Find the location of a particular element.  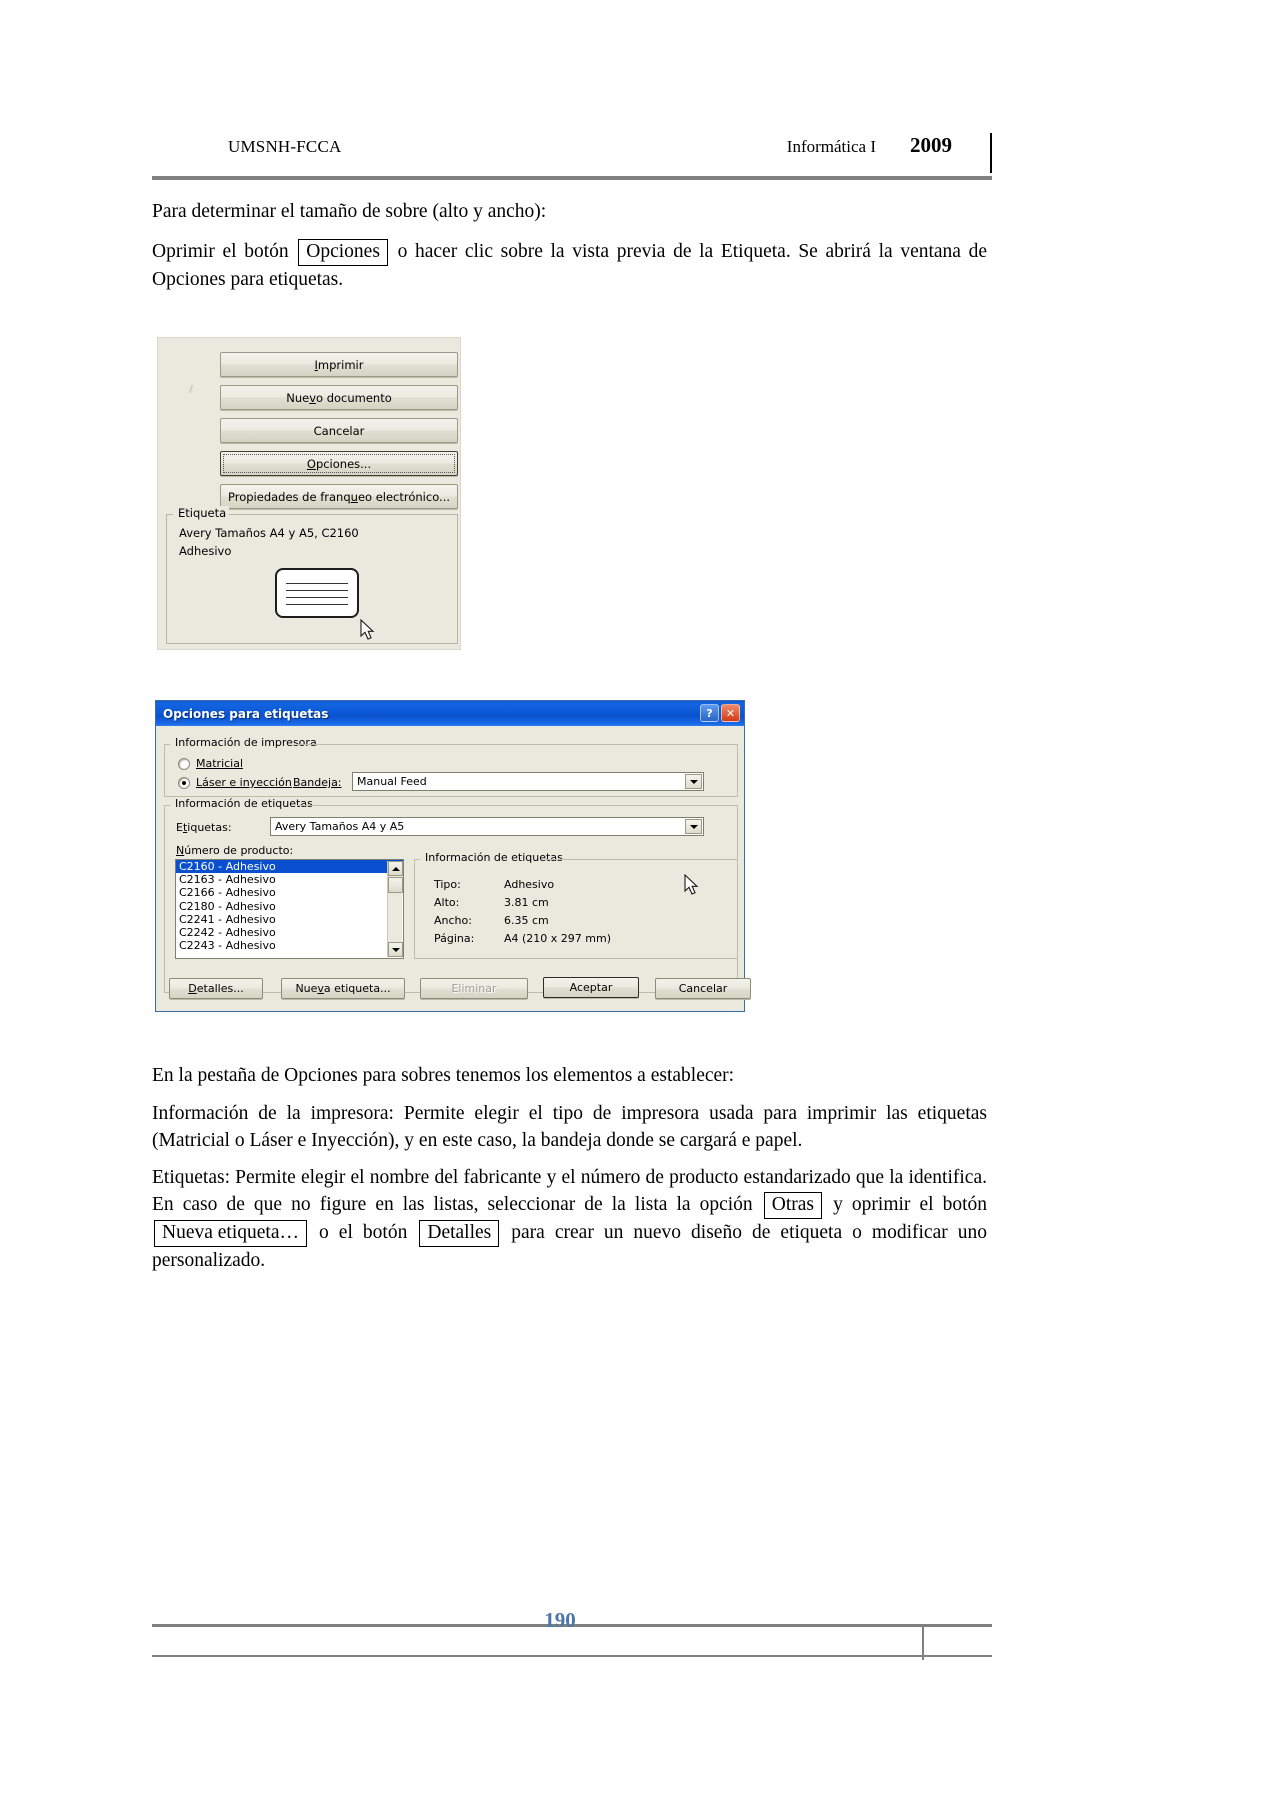

header-year: 2009 is located at coordinates (931, 145).